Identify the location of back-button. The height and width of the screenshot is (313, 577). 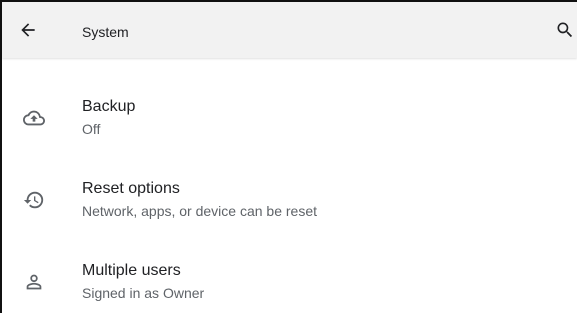
(28, 30).